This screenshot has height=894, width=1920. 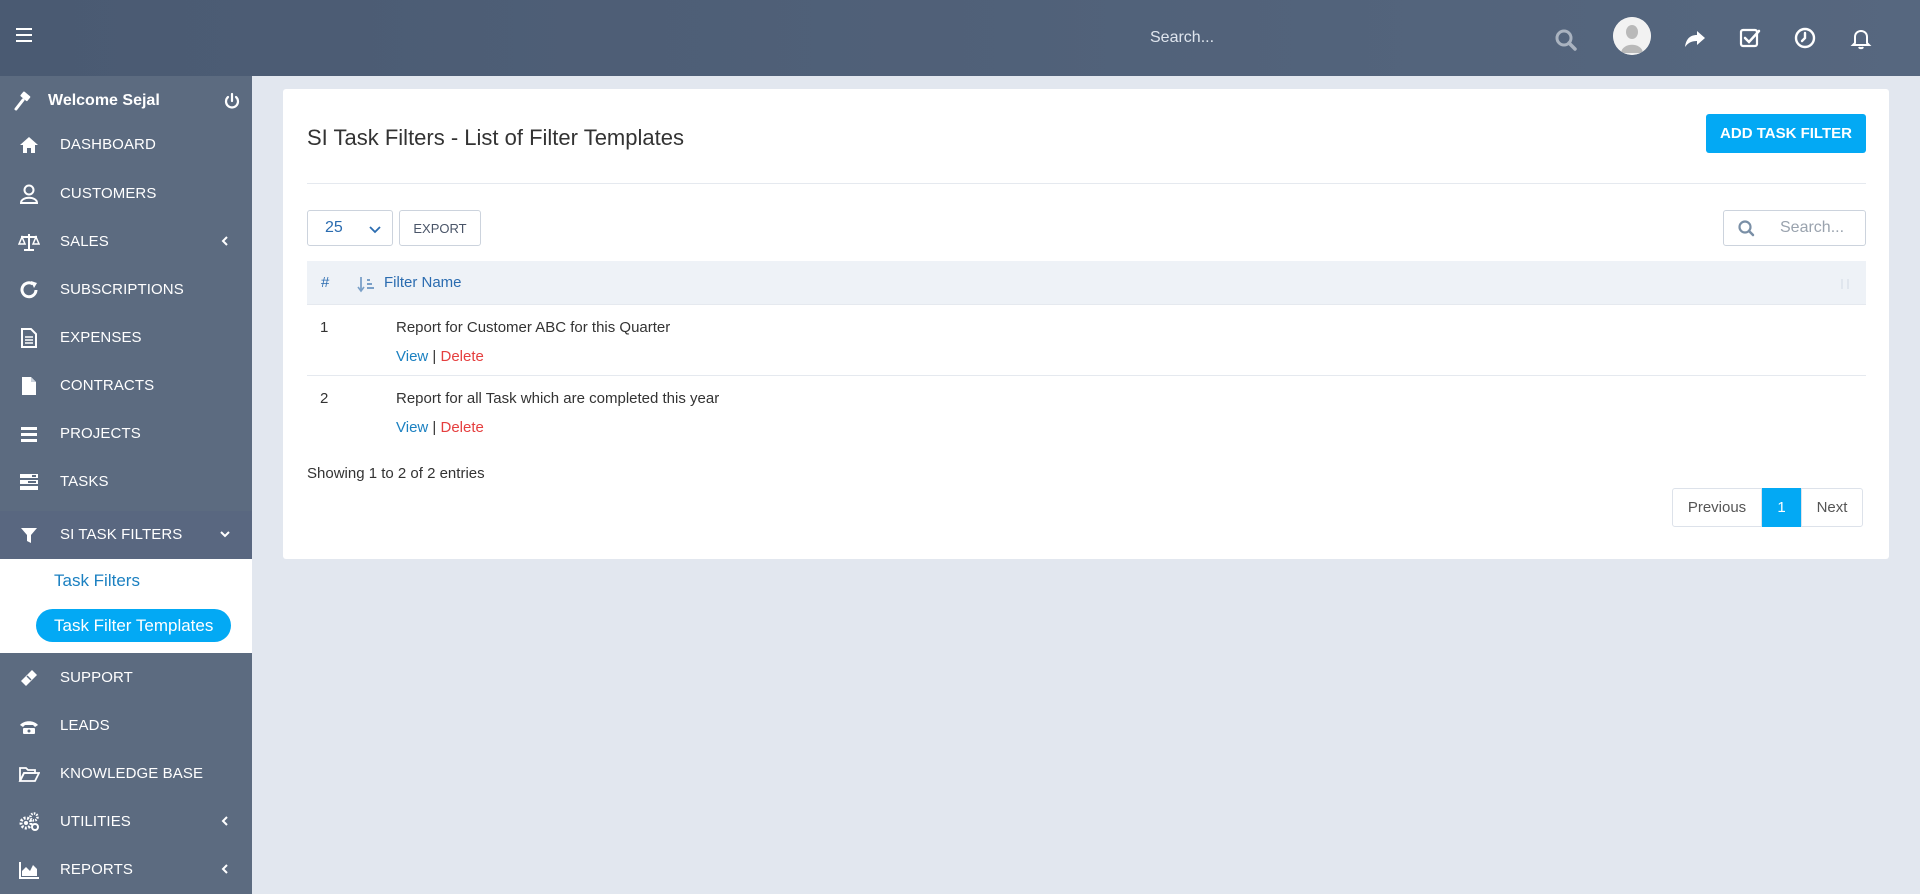 What do you see at coordinates (29, 242) in the screenshot?
I see `scale-icon` at bounding box center [29, 242].